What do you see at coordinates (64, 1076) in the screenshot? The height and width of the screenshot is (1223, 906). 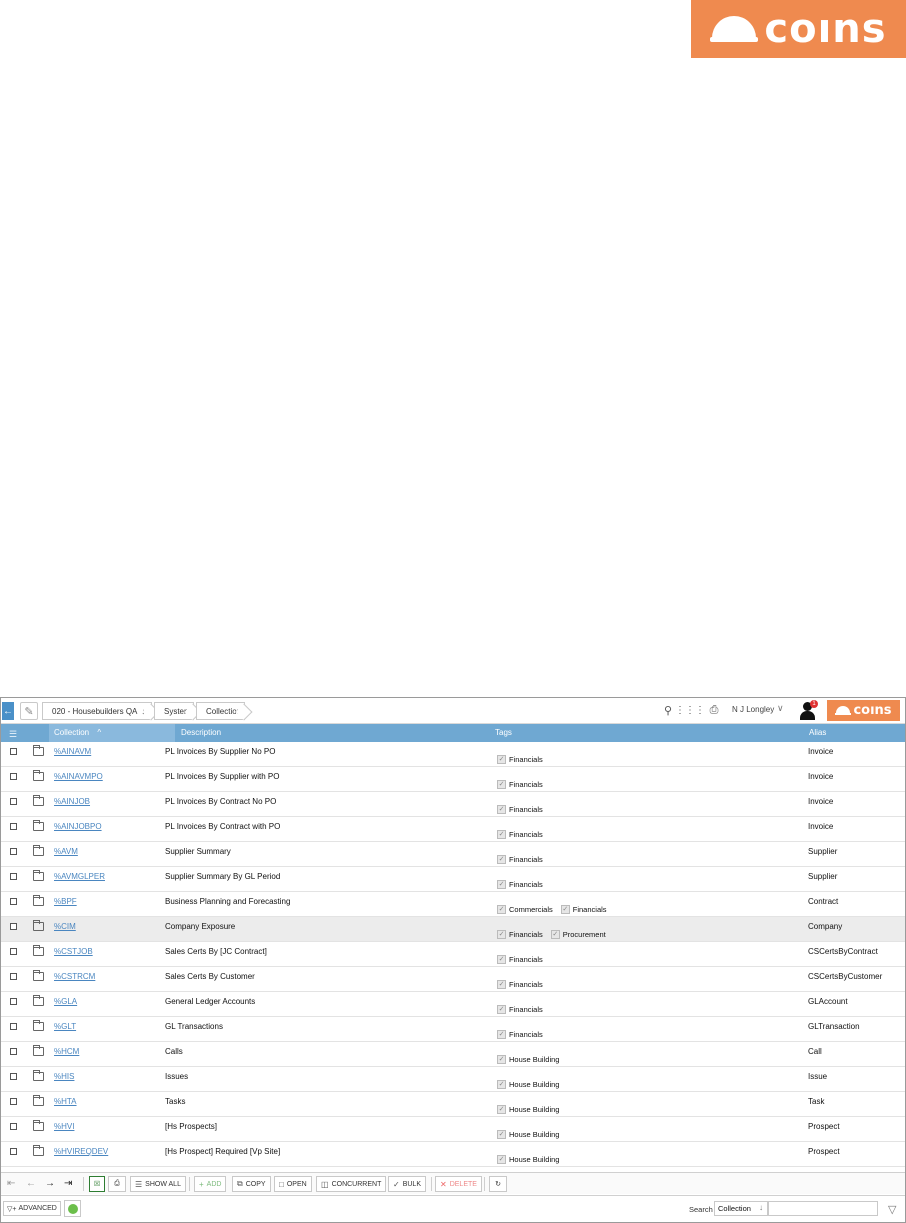 I see `collection-code-link: %HIS` at bounding box center [64, 1076].